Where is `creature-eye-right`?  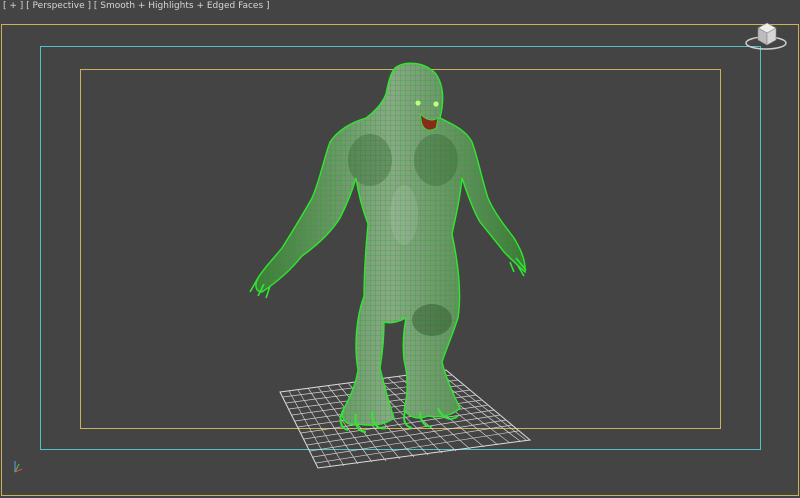 creature-eye-right is located at coordinates (436, 104).